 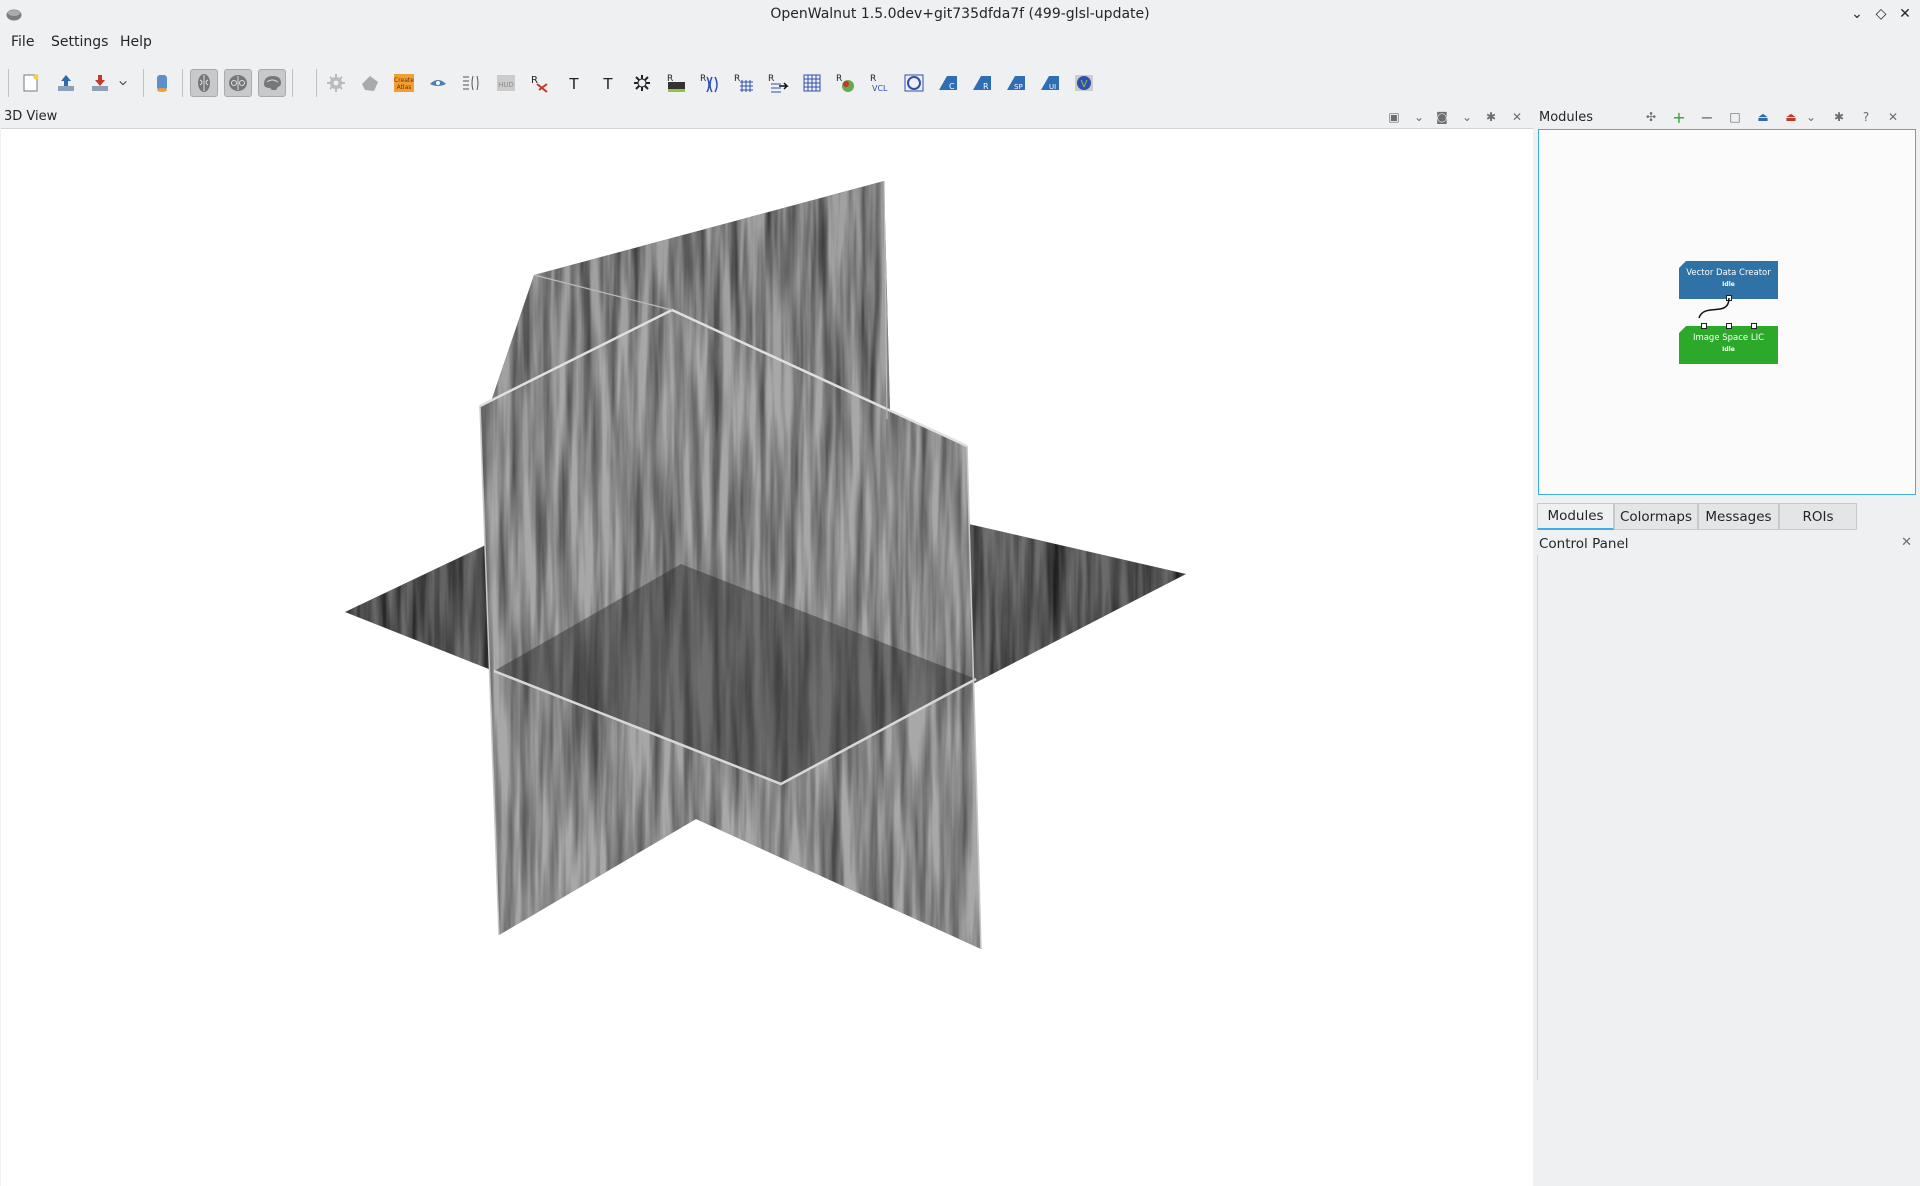 I want to click on r-fibers-button: R, so click(x=540, y=83).